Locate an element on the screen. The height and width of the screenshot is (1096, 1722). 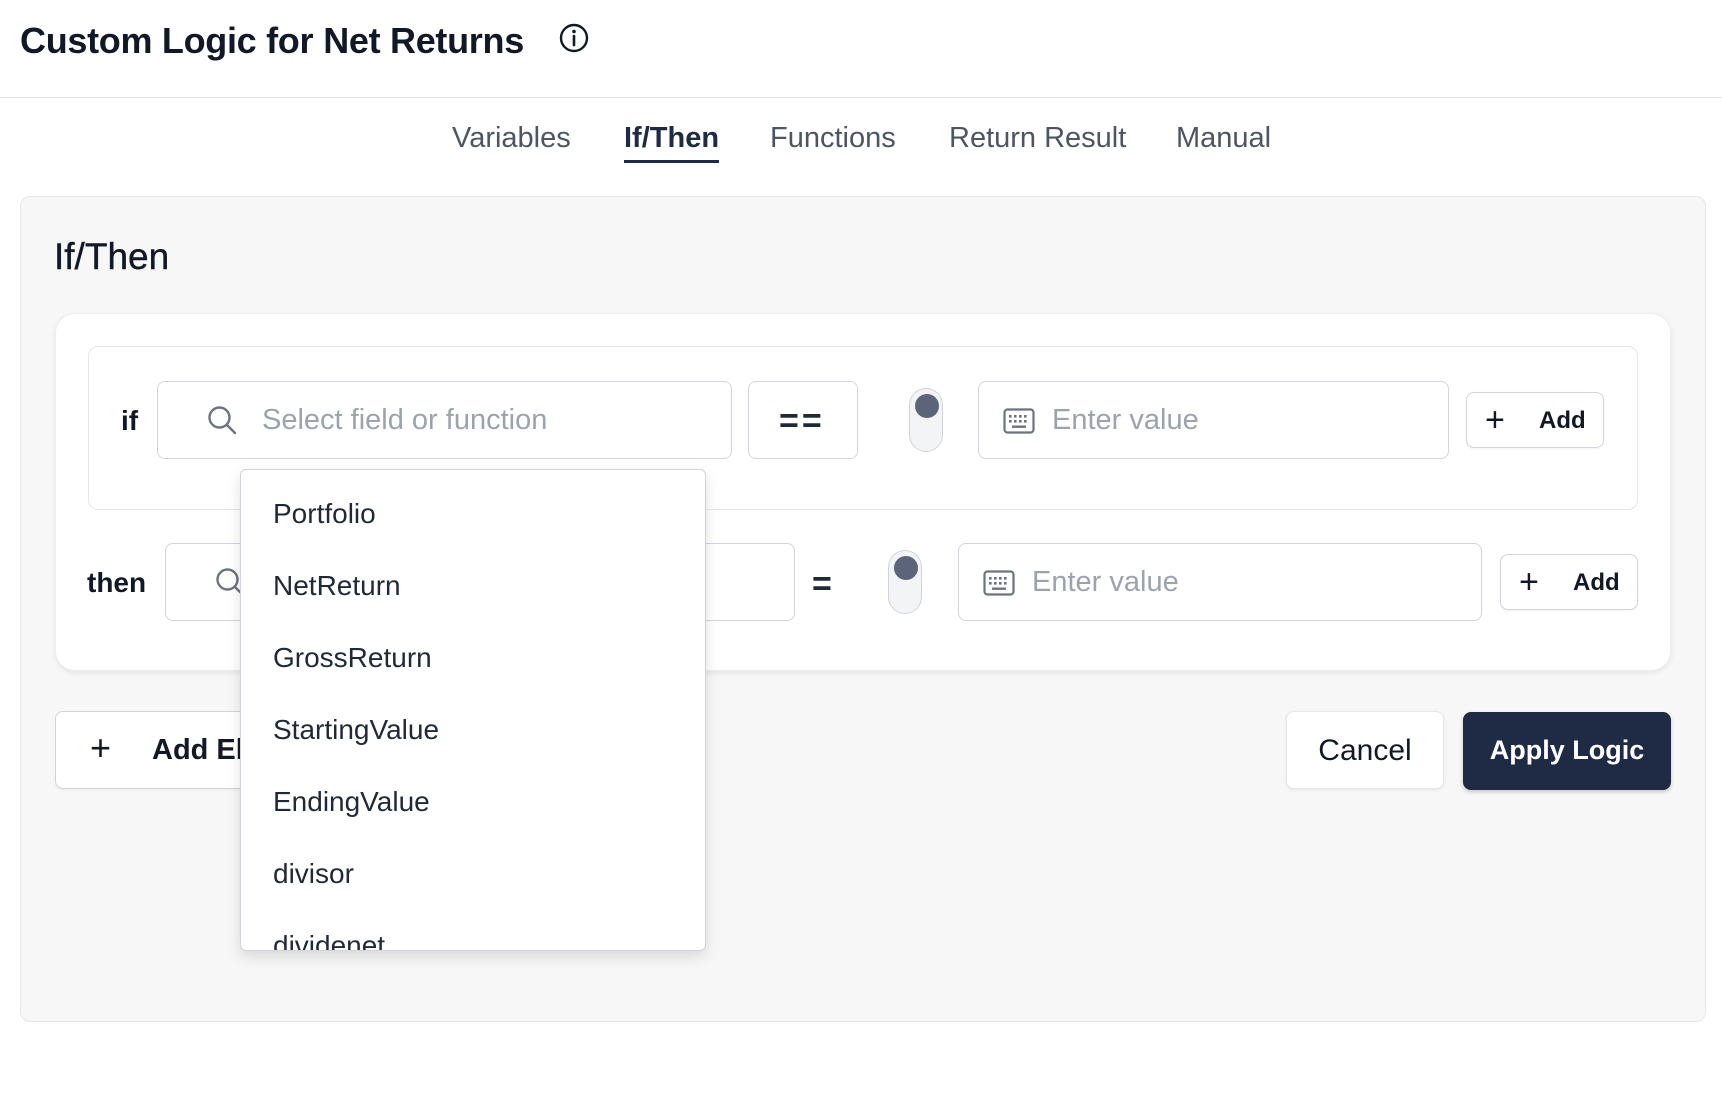
page-title-prefix: Custom Logic for is located at coordinates (167, 40).